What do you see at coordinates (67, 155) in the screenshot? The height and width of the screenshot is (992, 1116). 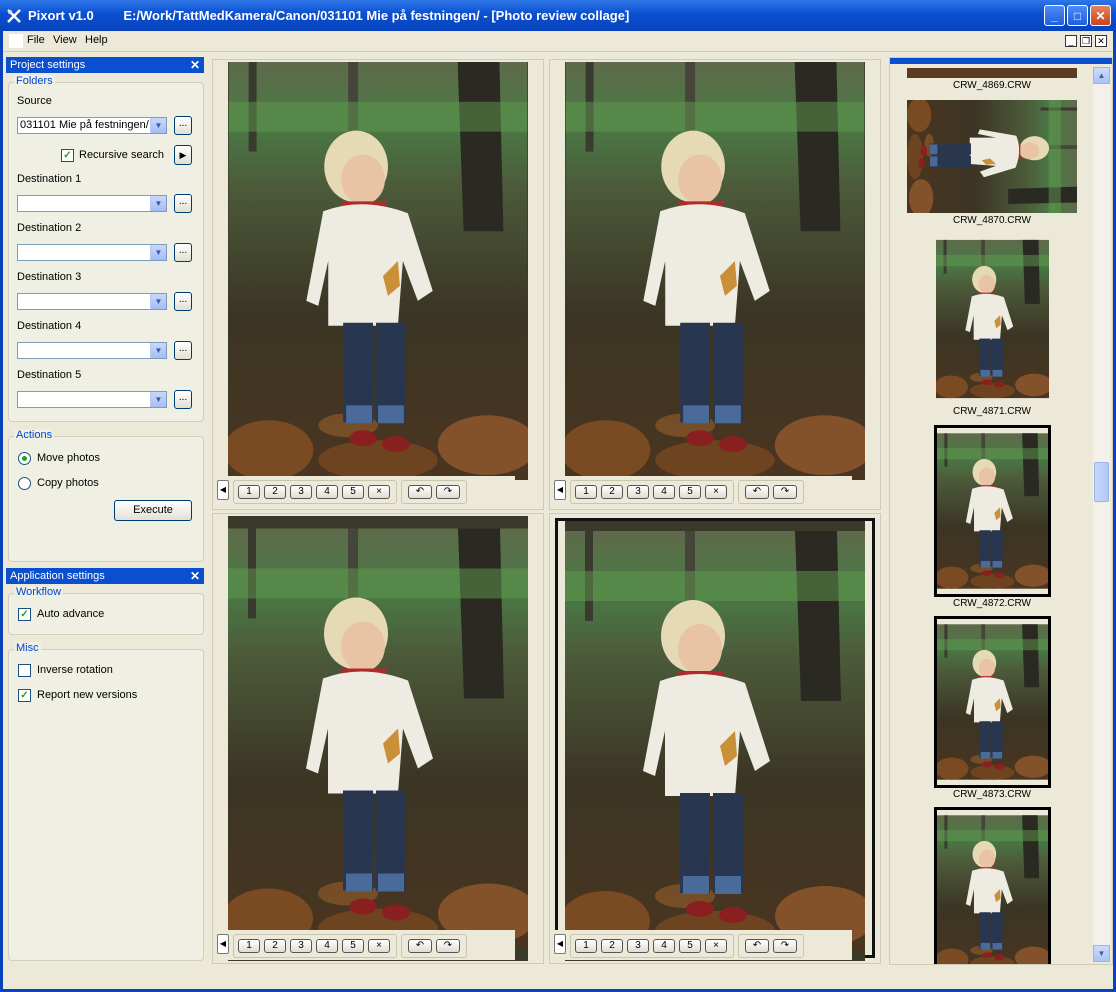 I see `recursive-checkbox: ✓` at bounding box center [67, 155].